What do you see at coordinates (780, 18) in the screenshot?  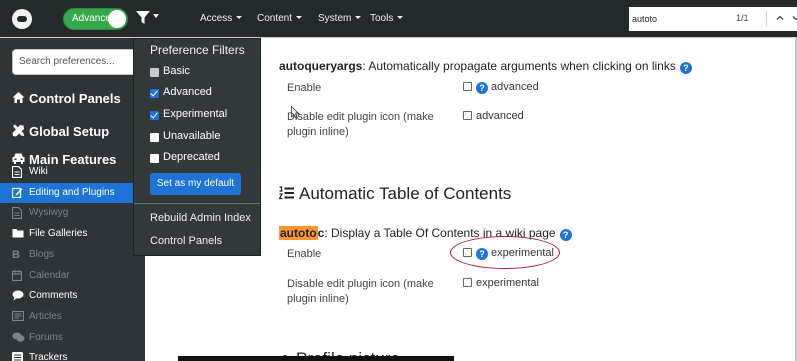 I see `find-previous-icon` at bounding box center [780, 18].